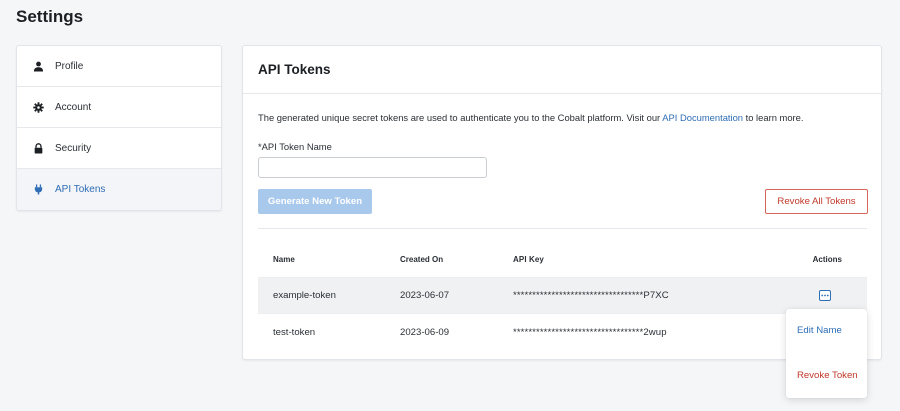 The height and width of the screenshot is (411, 900). Describe the element at coordinates (73, 107) in the screenshot. I see `sidebar-item-label: Account` at that location.